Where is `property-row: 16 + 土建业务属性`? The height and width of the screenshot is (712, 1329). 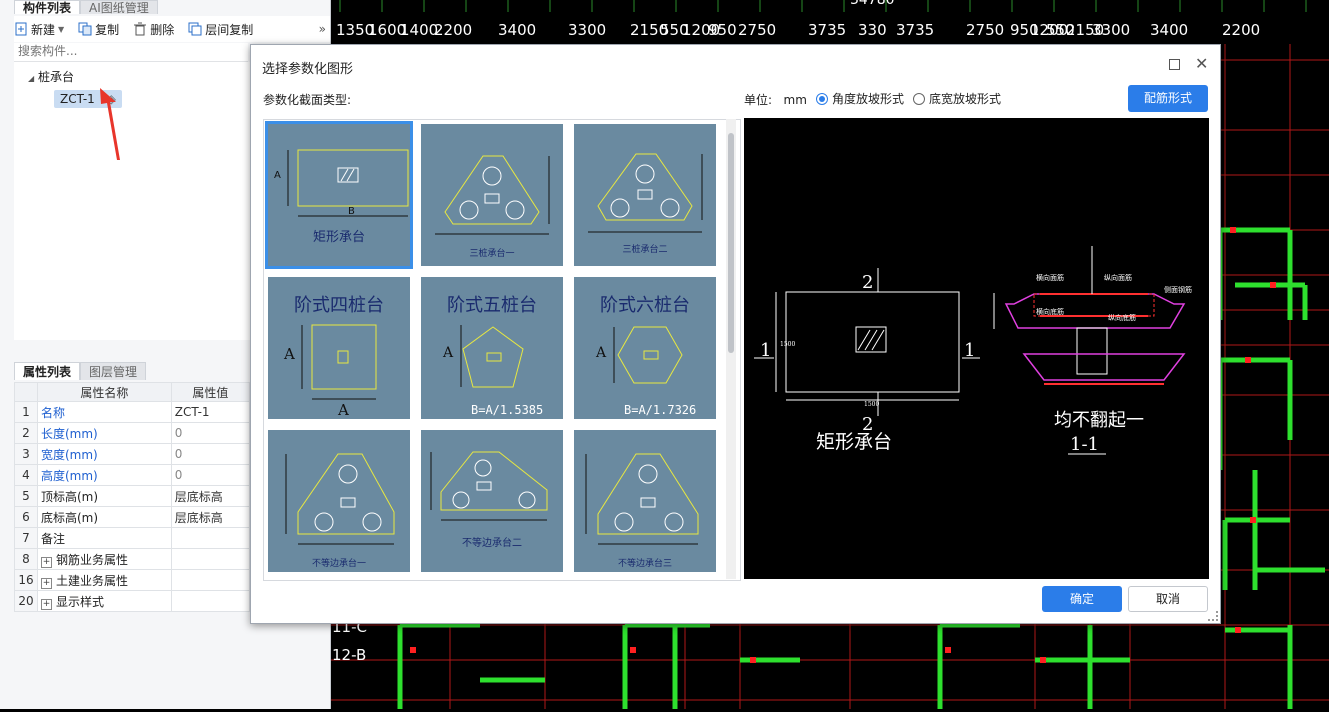
property-row: 16 + 土建业务属性 is located at coordinates (132, 580).